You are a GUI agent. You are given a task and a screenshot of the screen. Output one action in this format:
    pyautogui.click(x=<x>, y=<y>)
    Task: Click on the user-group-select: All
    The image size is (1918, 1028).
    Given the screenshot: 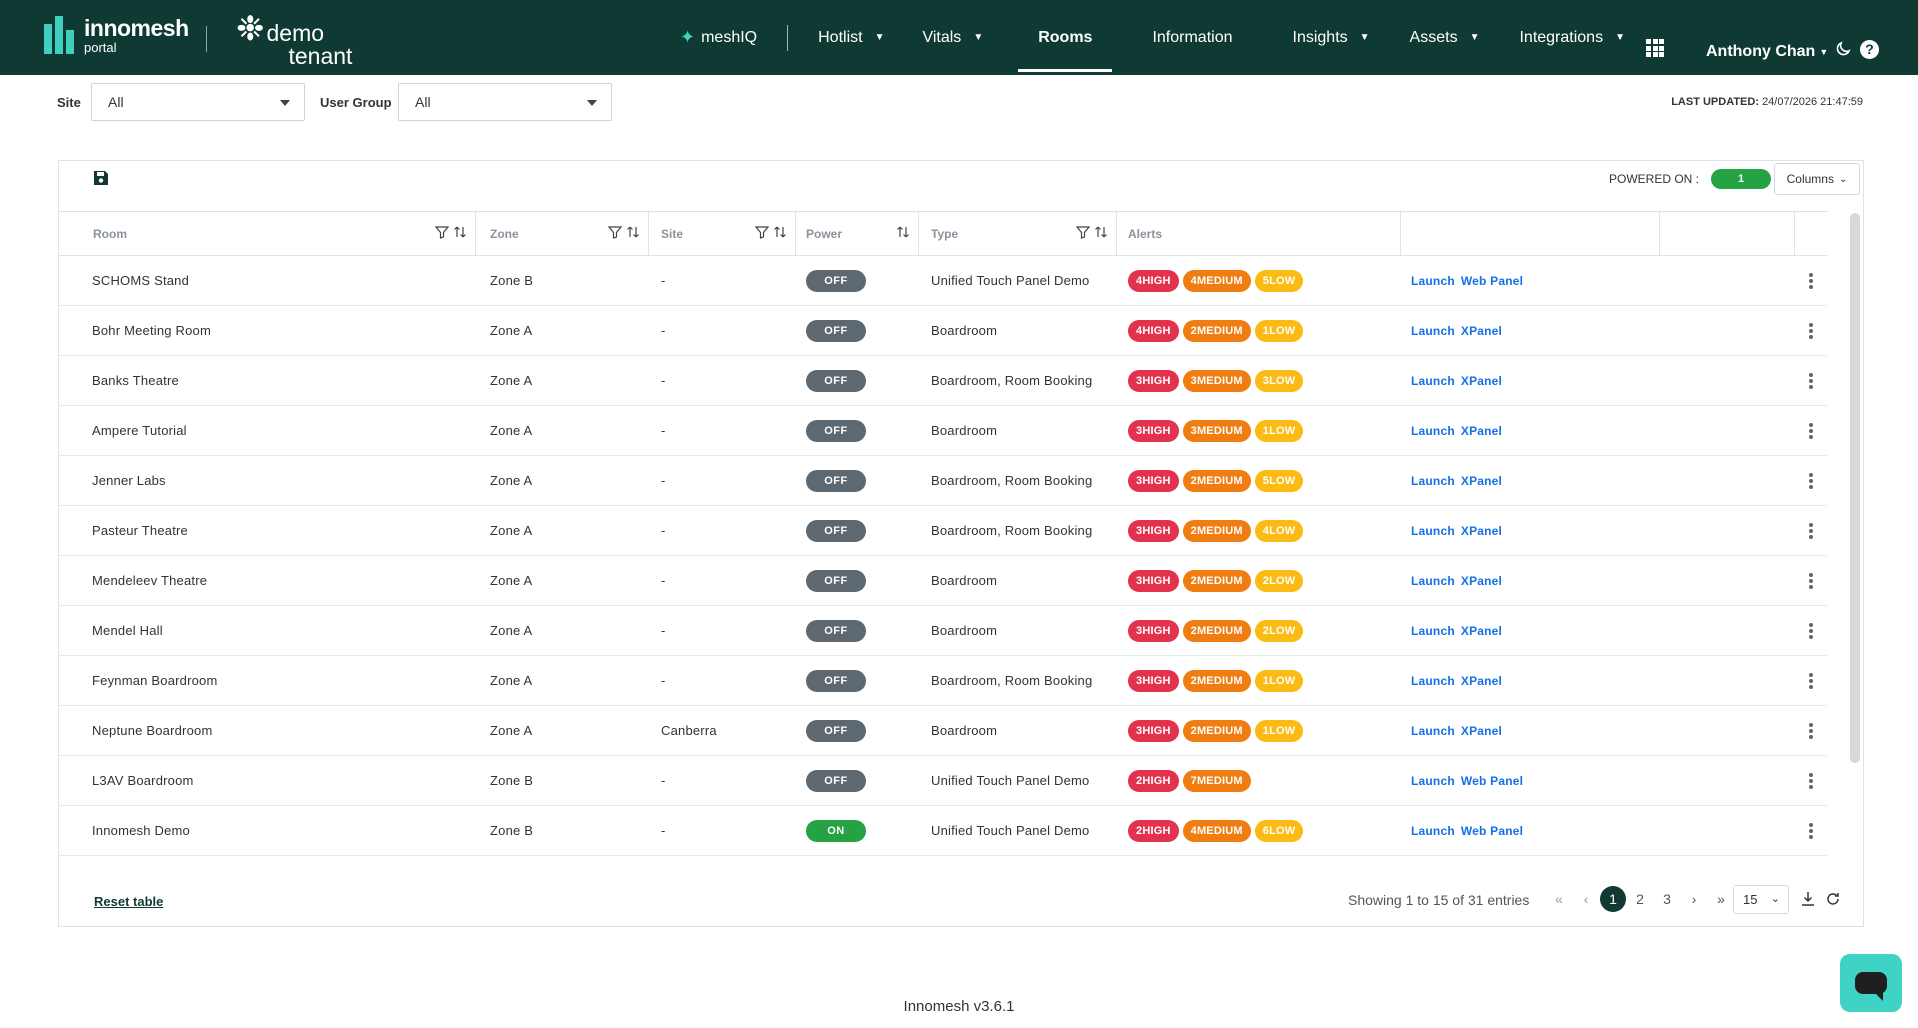 What is the action you would take?
    pyautogui.click(x=505, y=102)
    